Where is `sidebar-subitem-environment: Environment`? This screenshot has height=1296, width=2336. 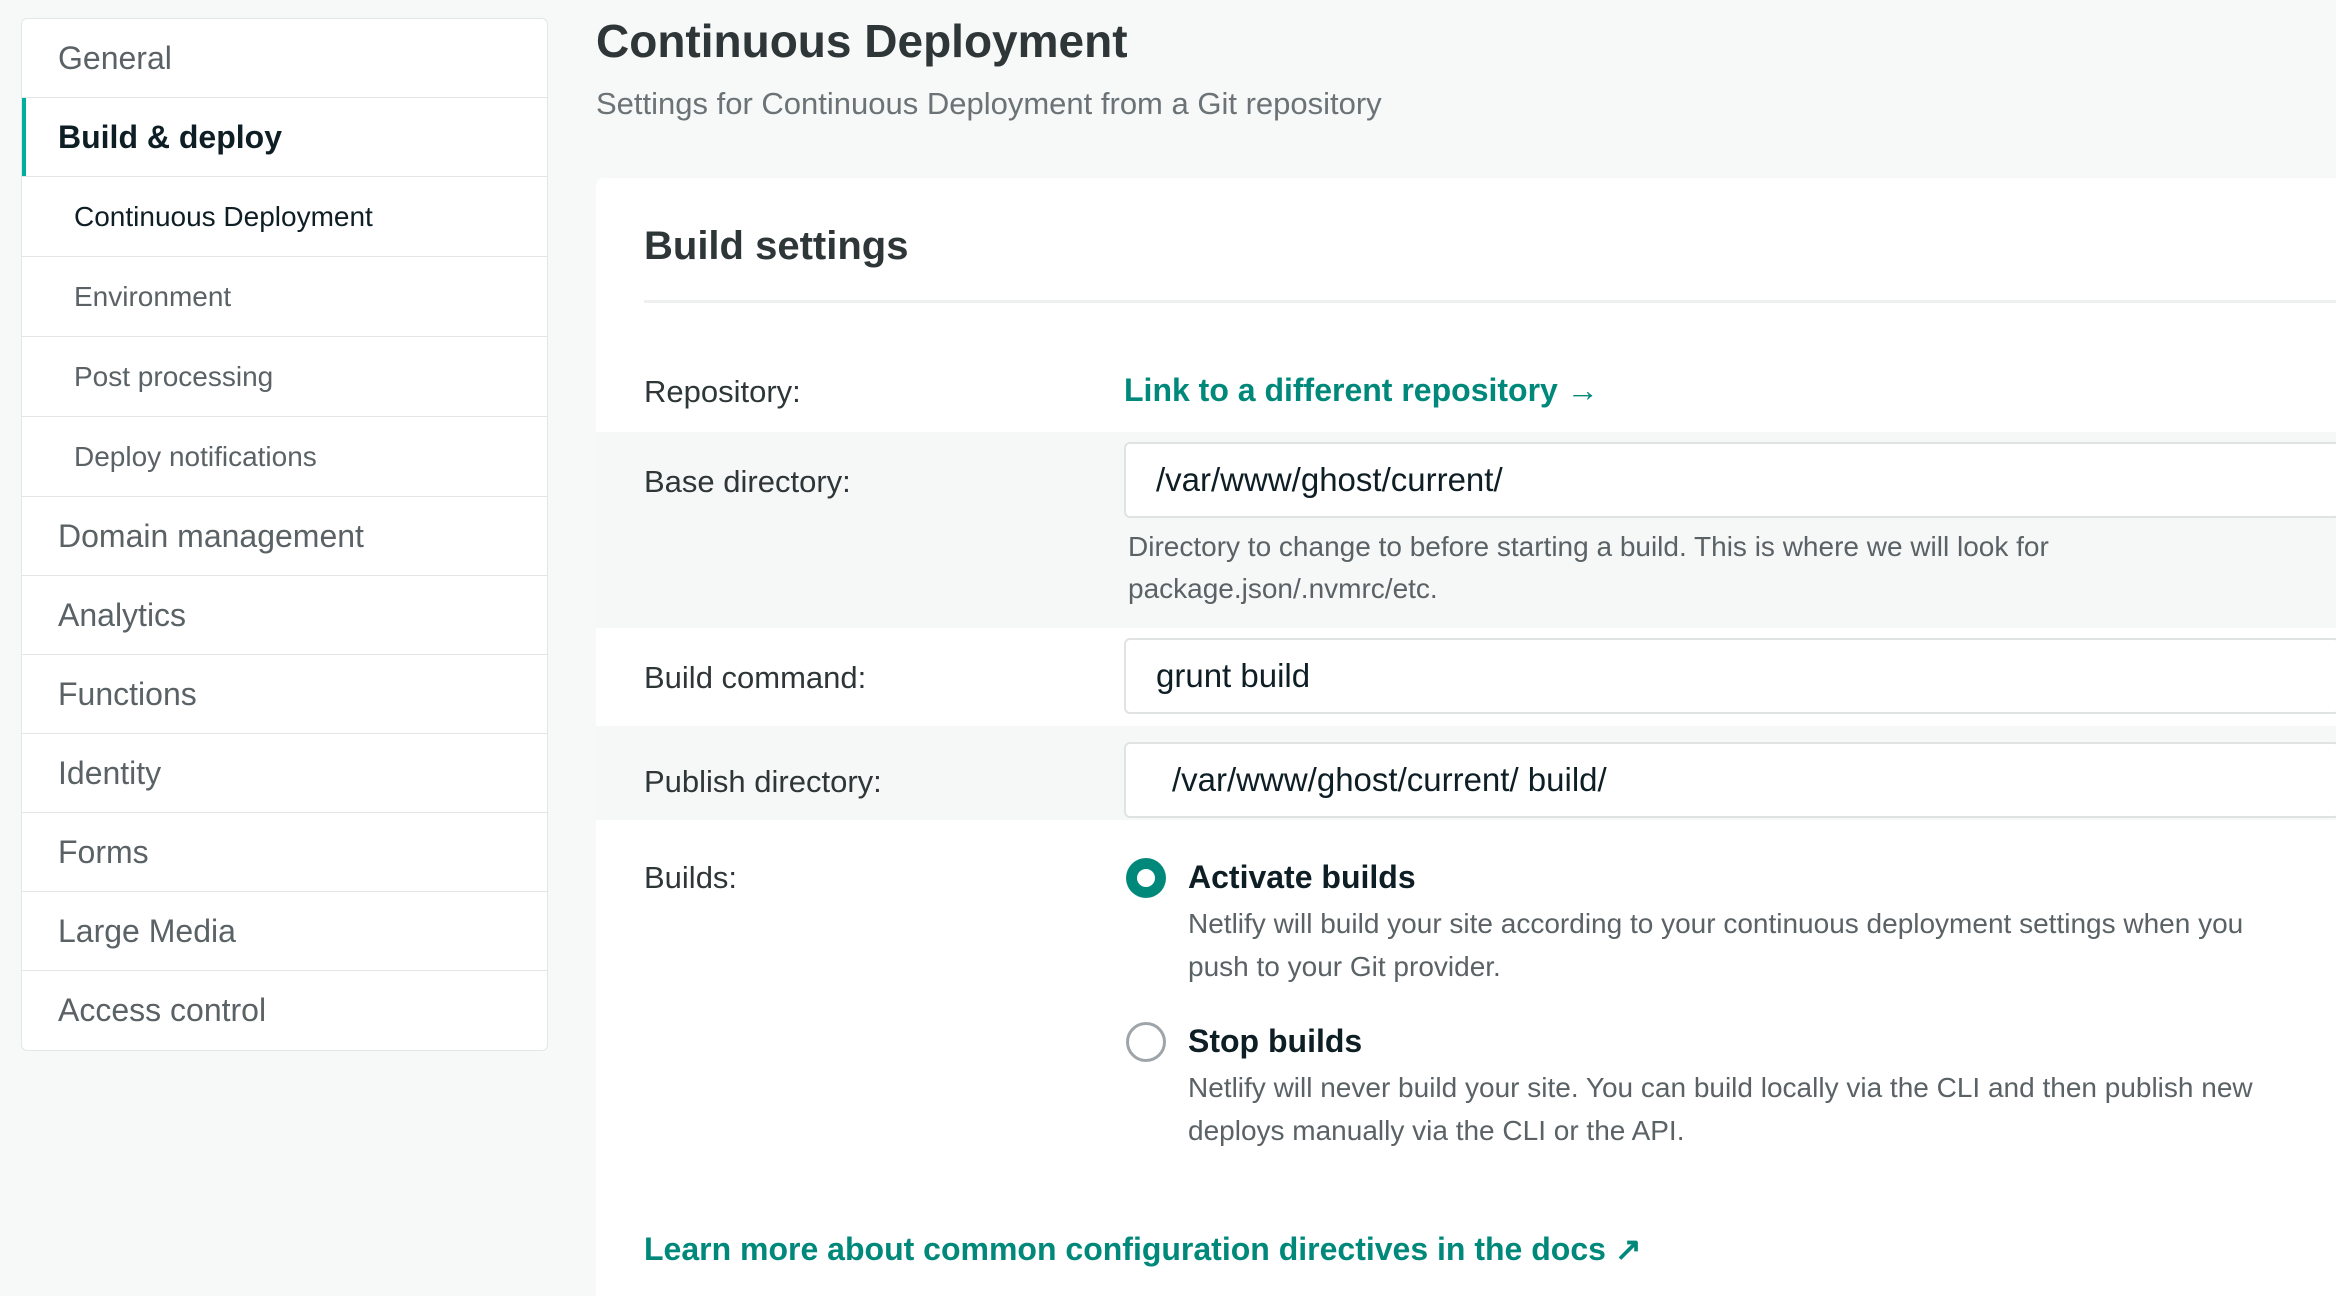
sidebar-subitem-environment: Environment is located at coordinates (284, 297).